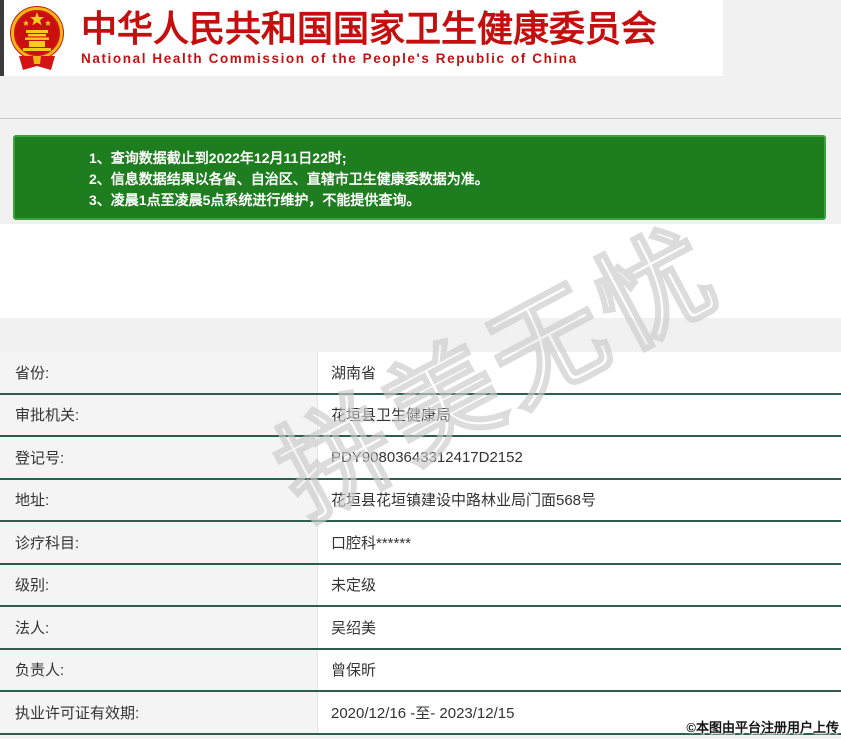 Image resolution: width=841 pixels, height=739 pixels. I want to click on field-label: 登记号:, so click(158, 457).